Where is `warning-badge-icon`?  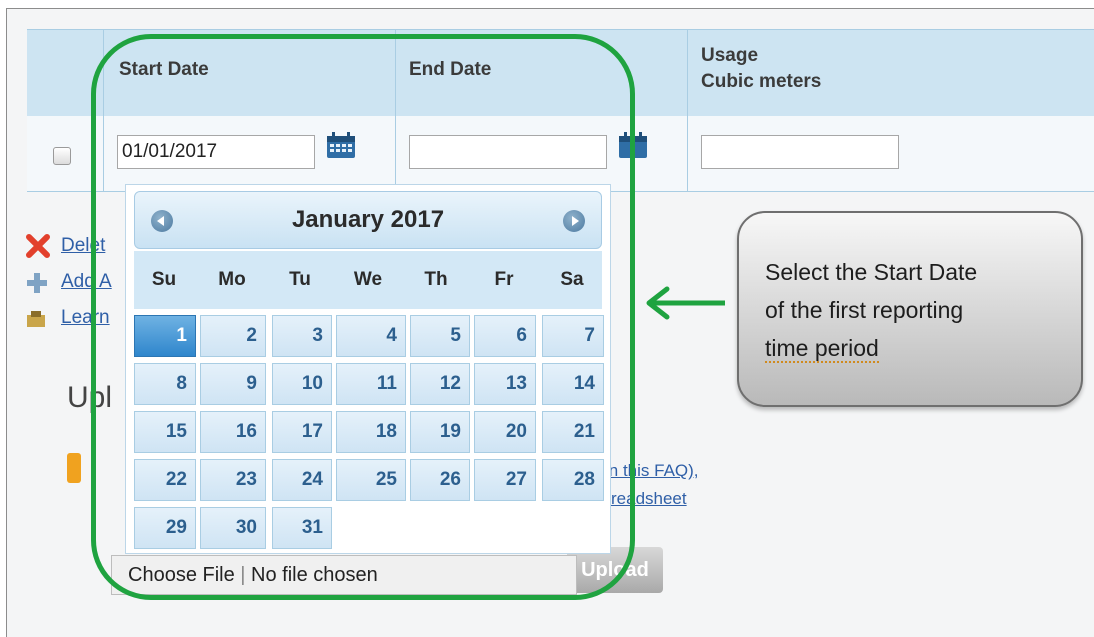
warning-badge-icon is located at coordinates (74, 468).